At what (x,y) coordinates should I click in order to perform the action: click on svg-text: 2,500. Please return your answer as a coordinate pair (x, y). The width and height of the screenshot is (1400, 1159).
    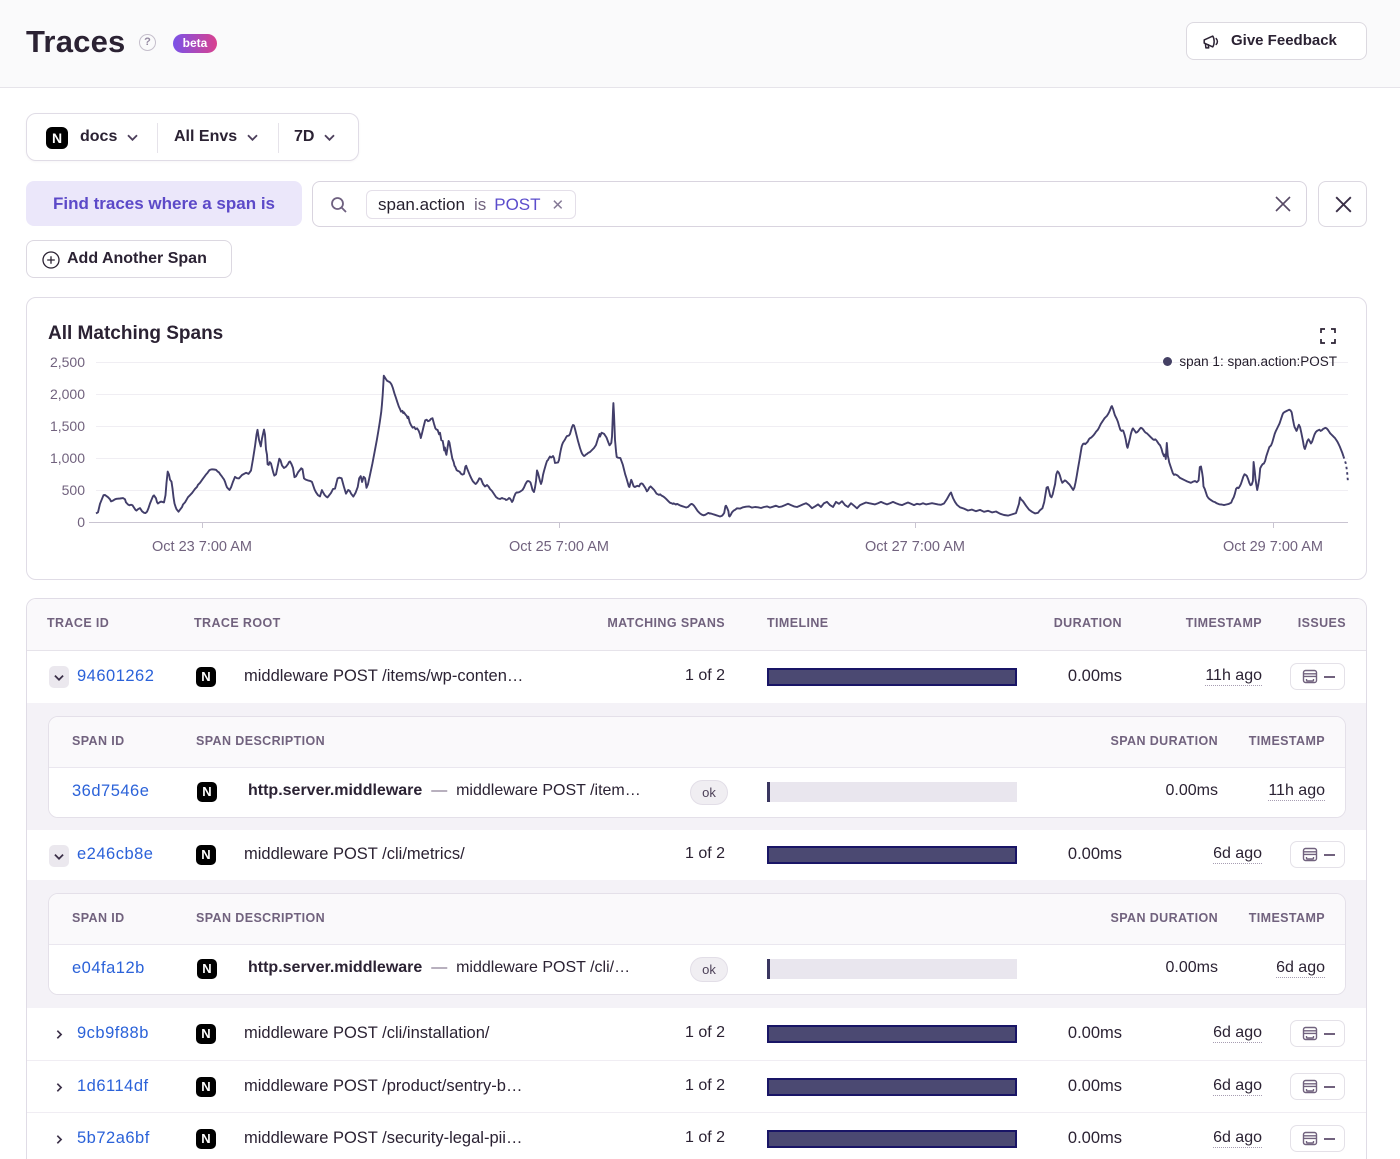
    Looking at the image, I should click on (67, 362).